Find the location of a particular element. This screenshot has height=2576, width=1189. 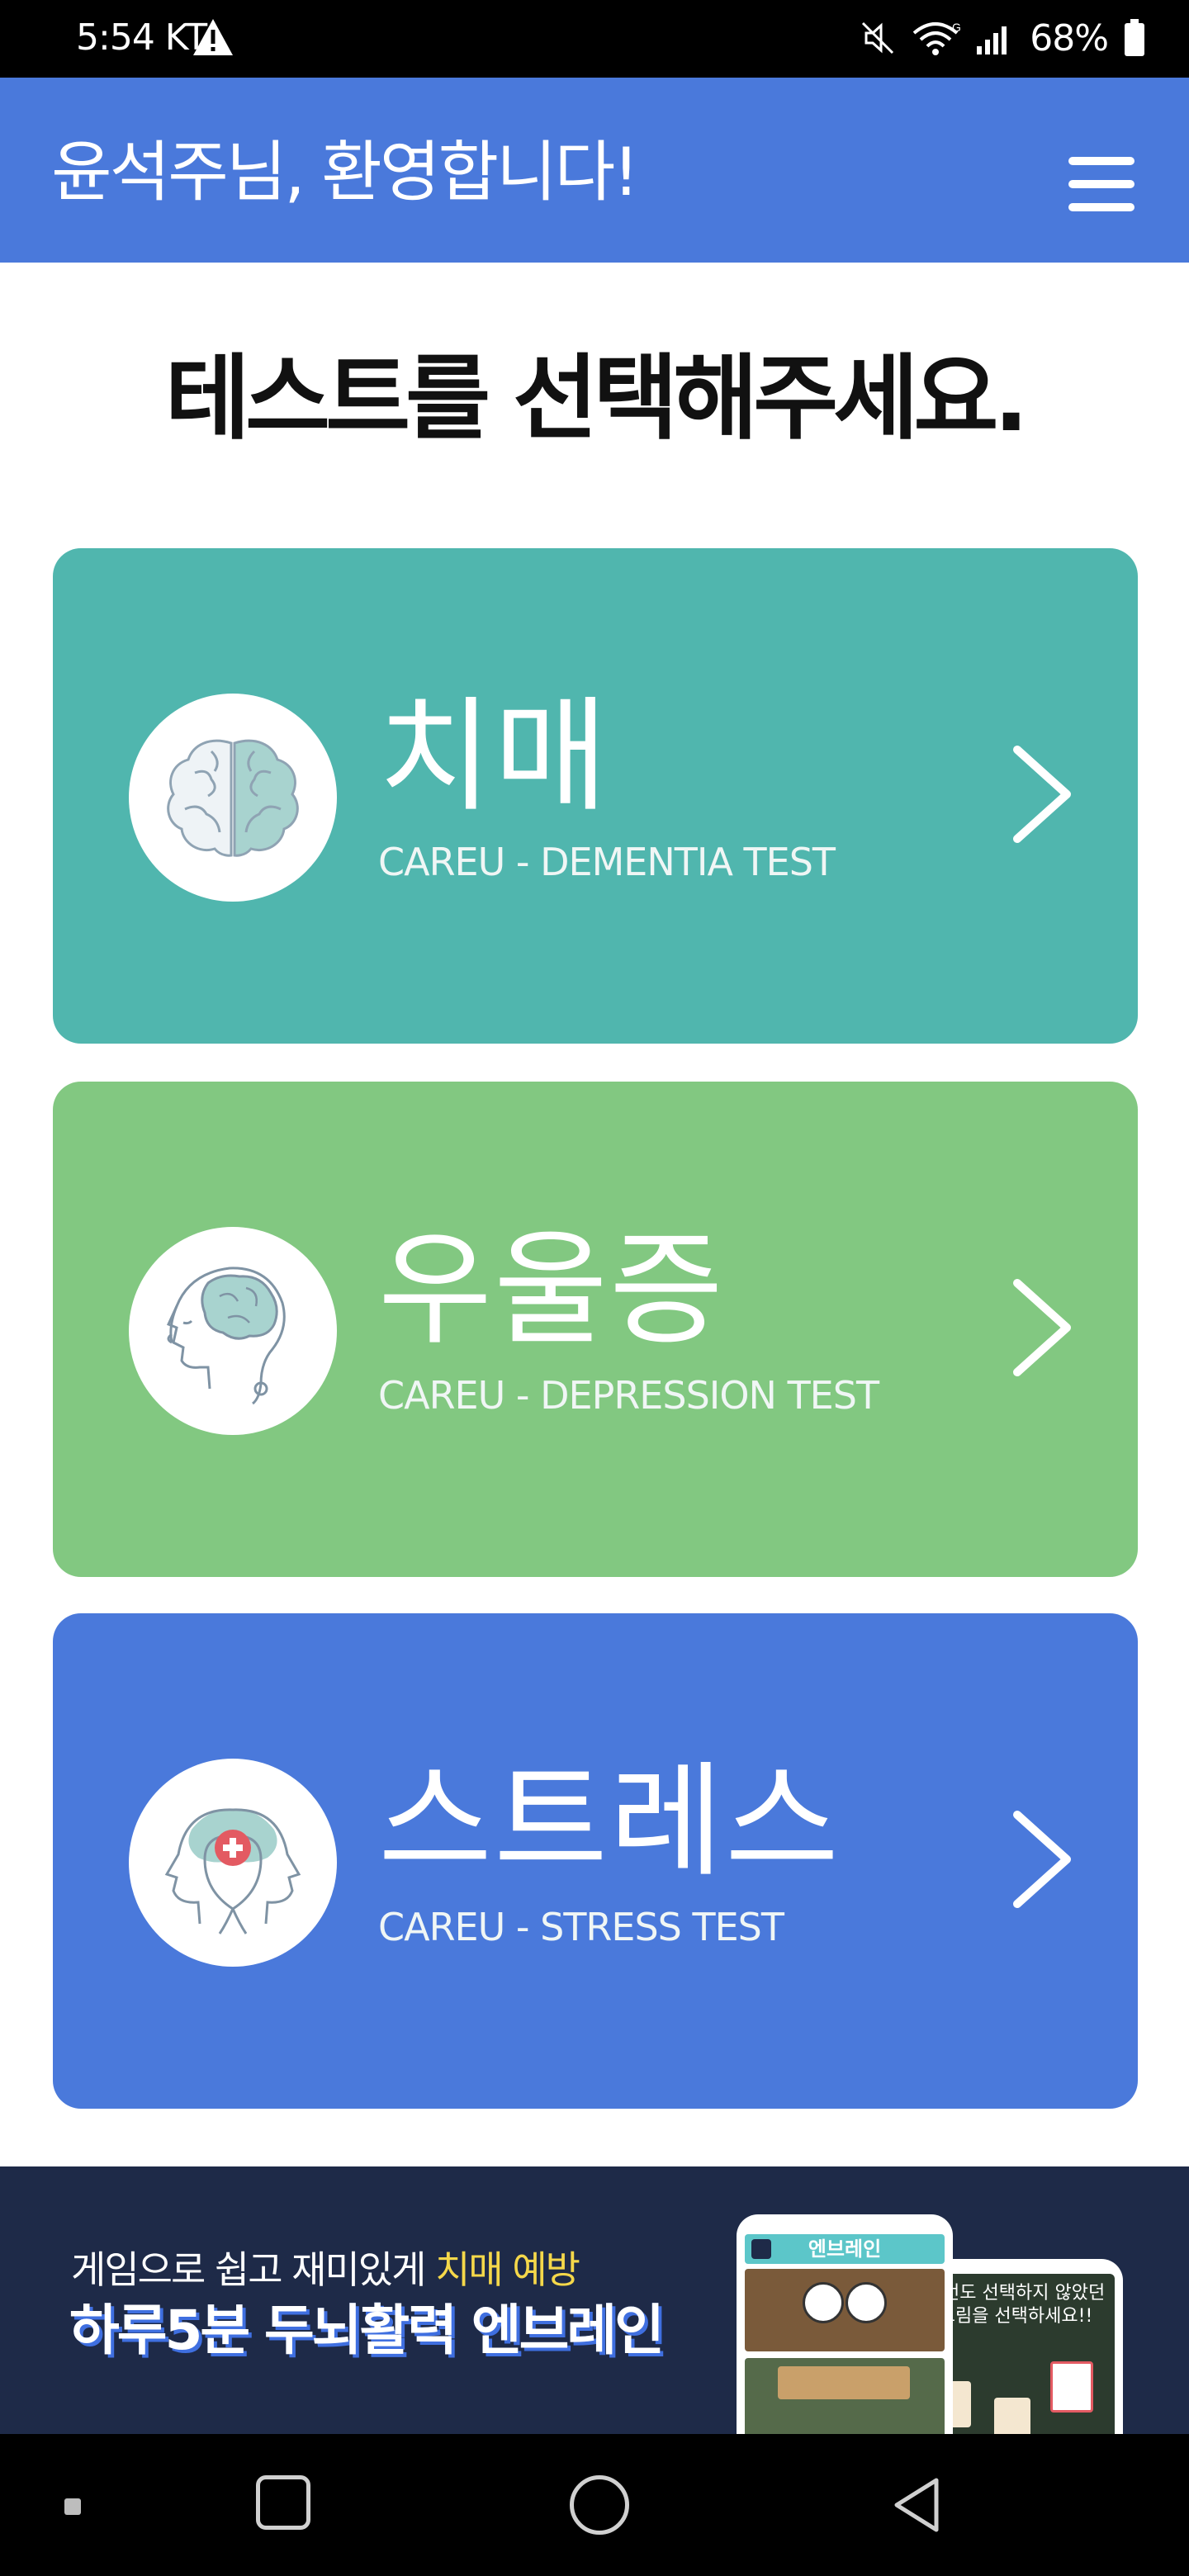

menu-button is located at coordinates (1102, 186).